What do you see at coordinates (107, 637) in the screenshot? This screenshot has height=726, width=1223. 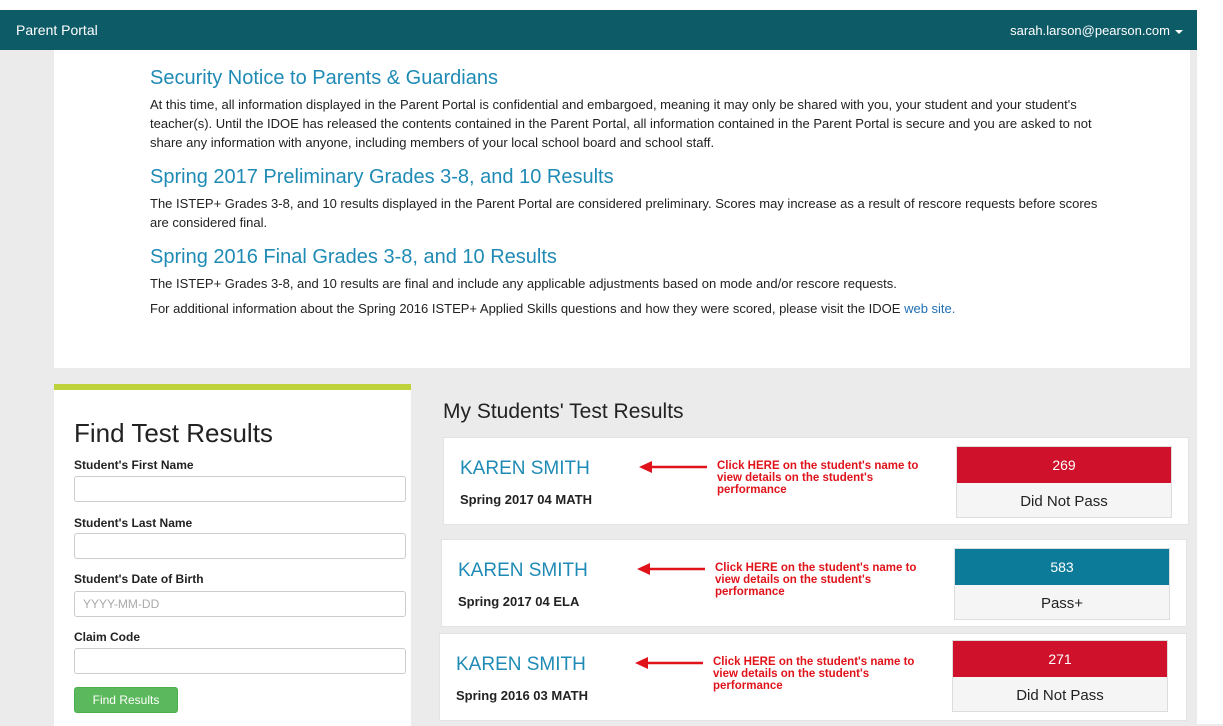 I see `claim-code-label: Claim Code` at bounding box center [107, 637].